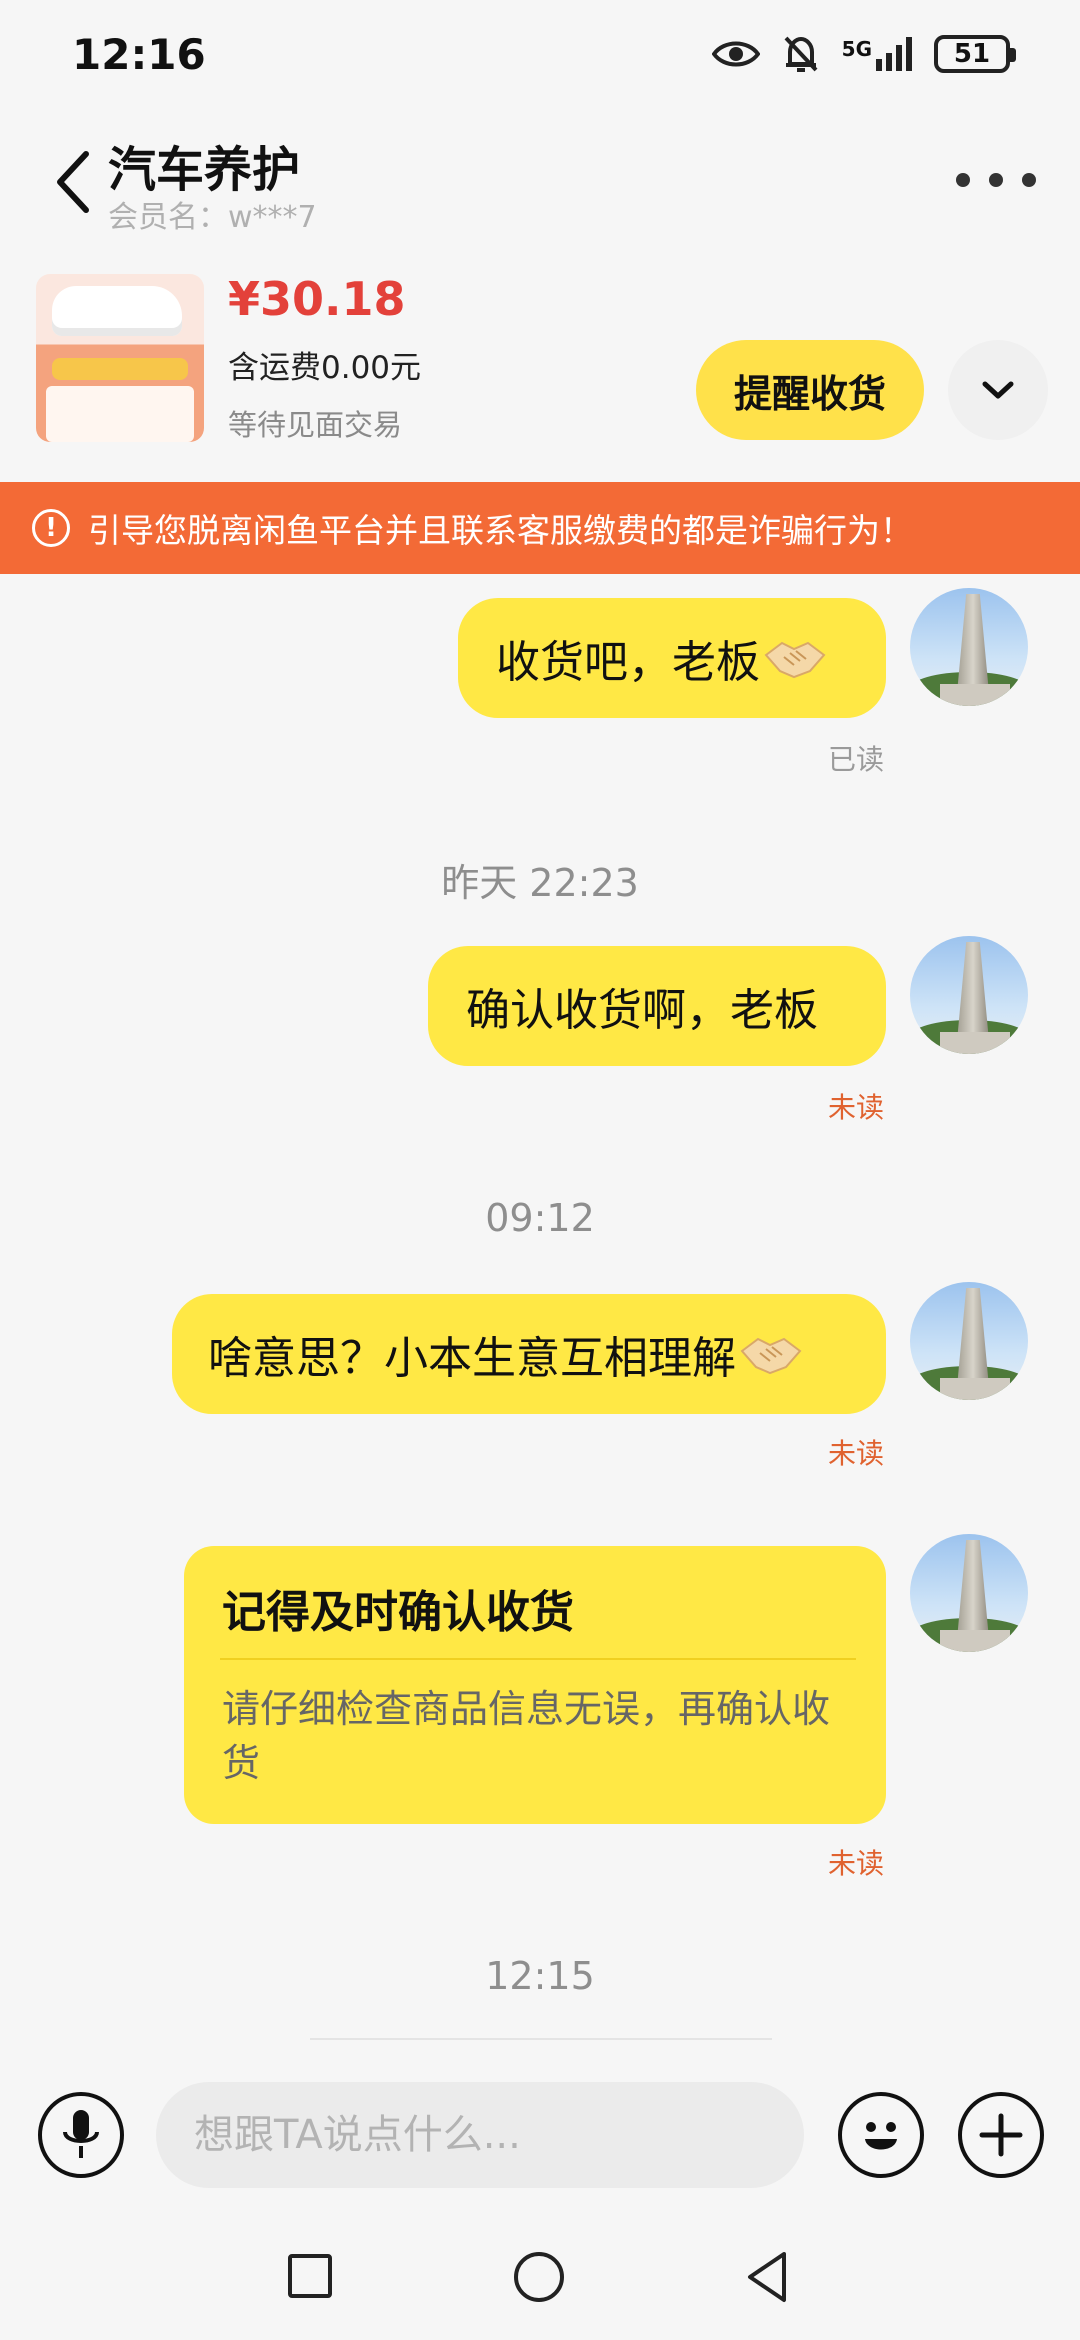 The image size is (1080, 2340). I want to click on smiley-icon, so click(881, 2136).